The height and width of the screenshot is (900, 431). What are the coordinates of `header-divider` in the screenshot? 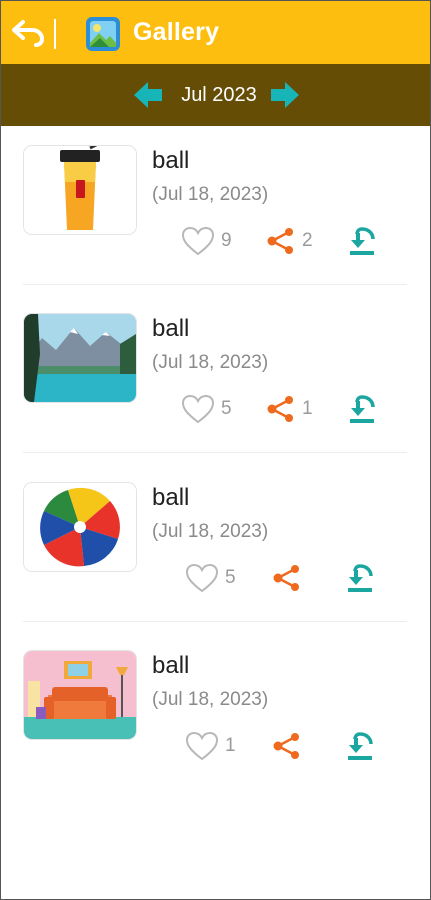 It's located at (55, 34).